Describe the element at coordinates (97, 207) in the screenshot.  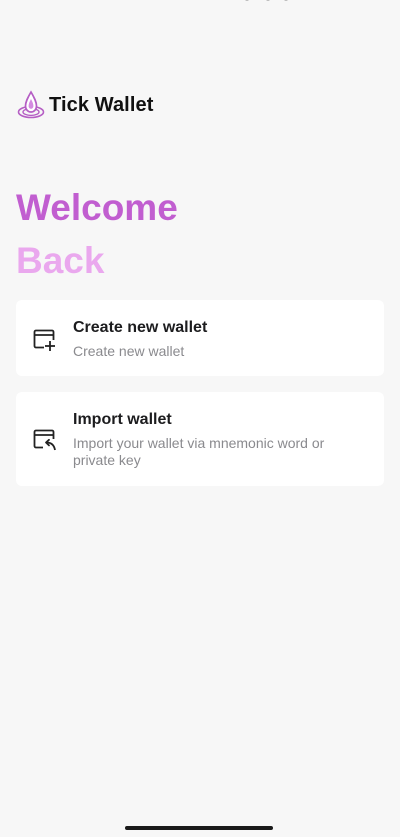
I see `welcome-title: Welcome` at that location.